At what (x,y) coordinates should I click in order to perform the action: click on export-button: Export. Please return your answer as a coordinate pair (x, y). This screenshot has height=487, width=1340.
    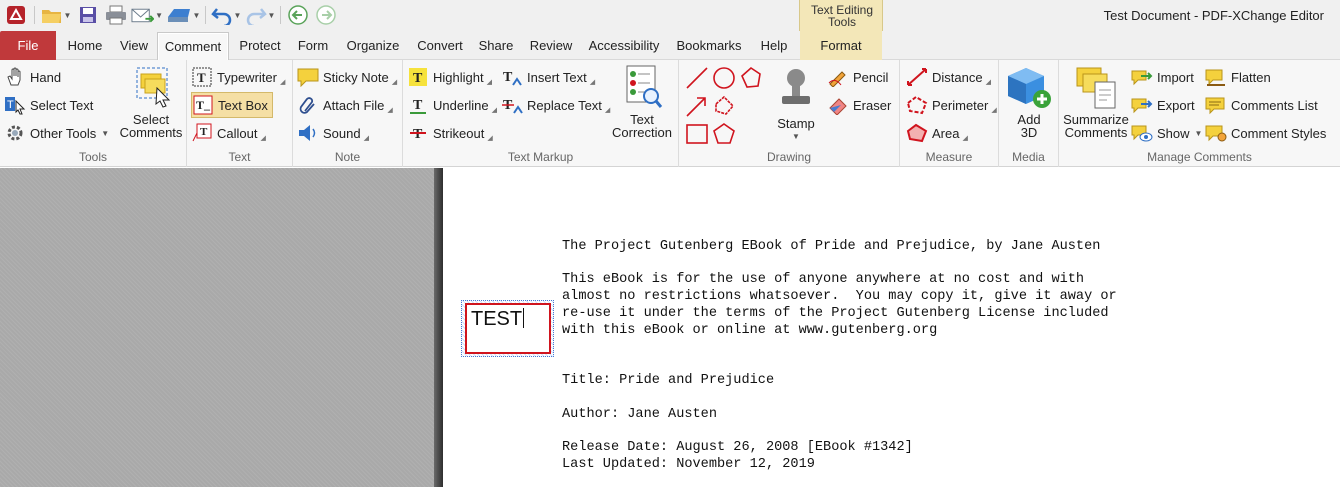
    Looking at the image, I should click on (1163, 105).